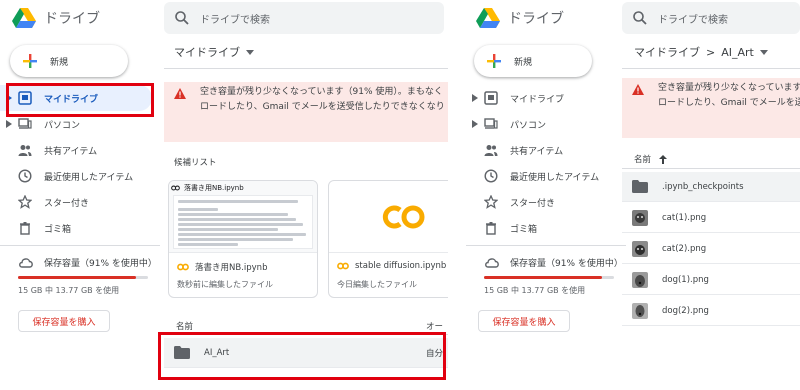  I want to click on plus-icon, so click(494, 61).